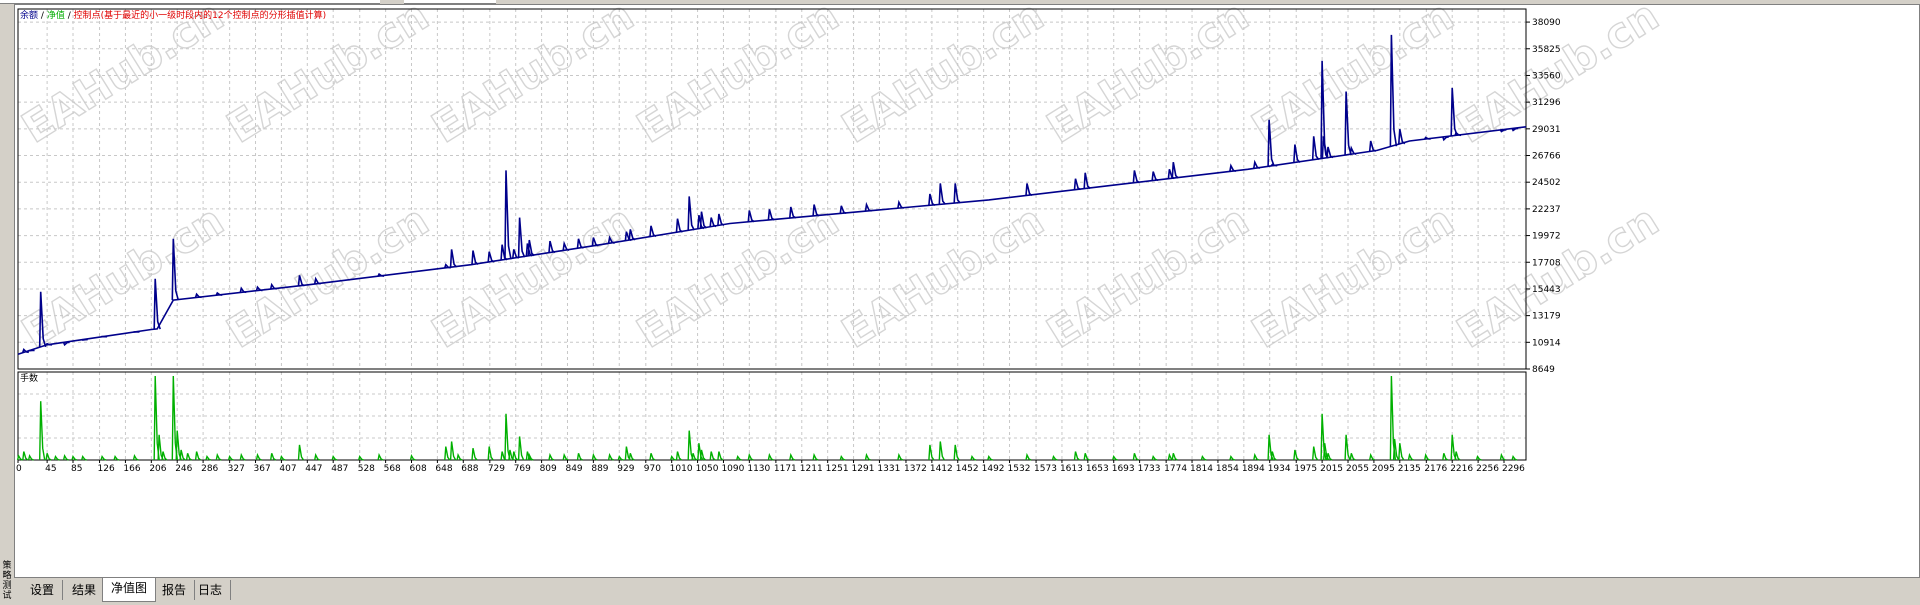 This screenshot has width=1920, height=605. Describe the element at coordinates (1435, 469) in the screenshot. I see `x-tick-label: 2176` at that location.